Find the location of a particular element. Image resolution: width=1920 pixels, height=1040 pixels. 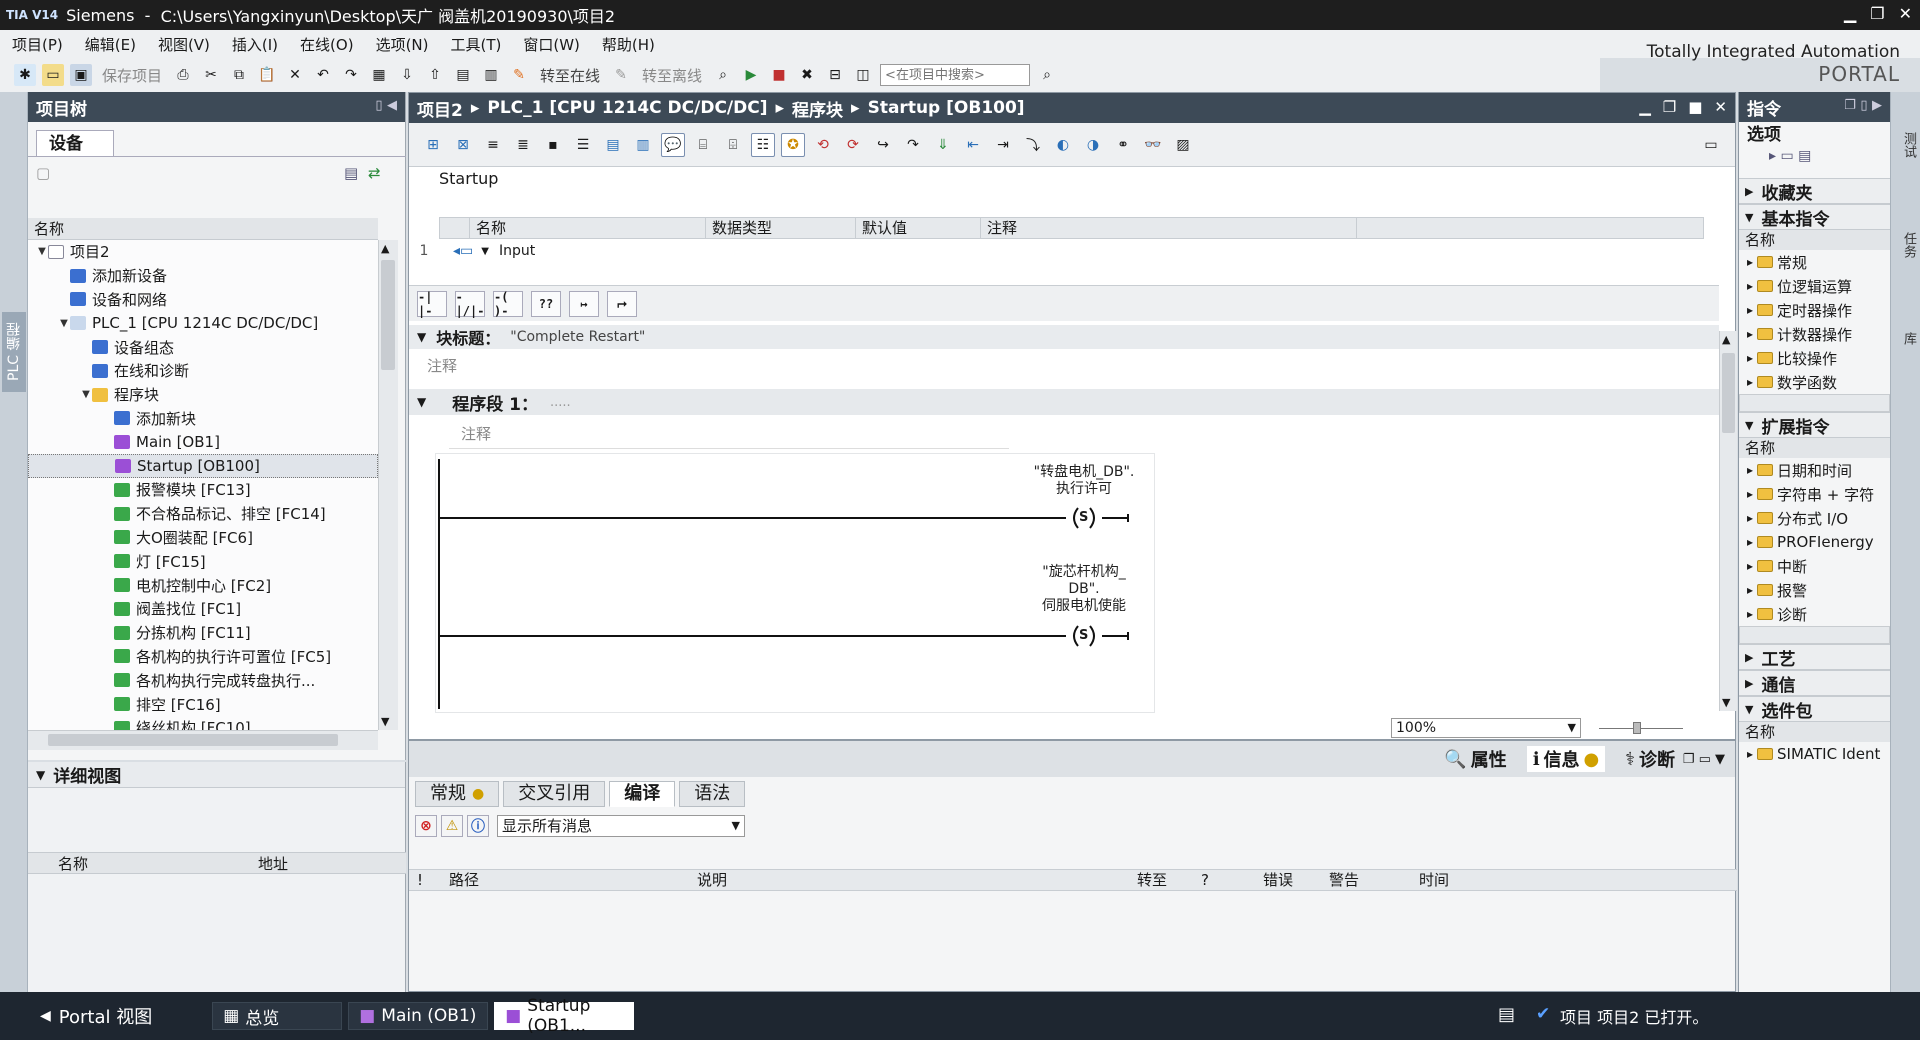

basic-instructions-section: ▼ 基本指令 is located at coordinates (1814, 217).